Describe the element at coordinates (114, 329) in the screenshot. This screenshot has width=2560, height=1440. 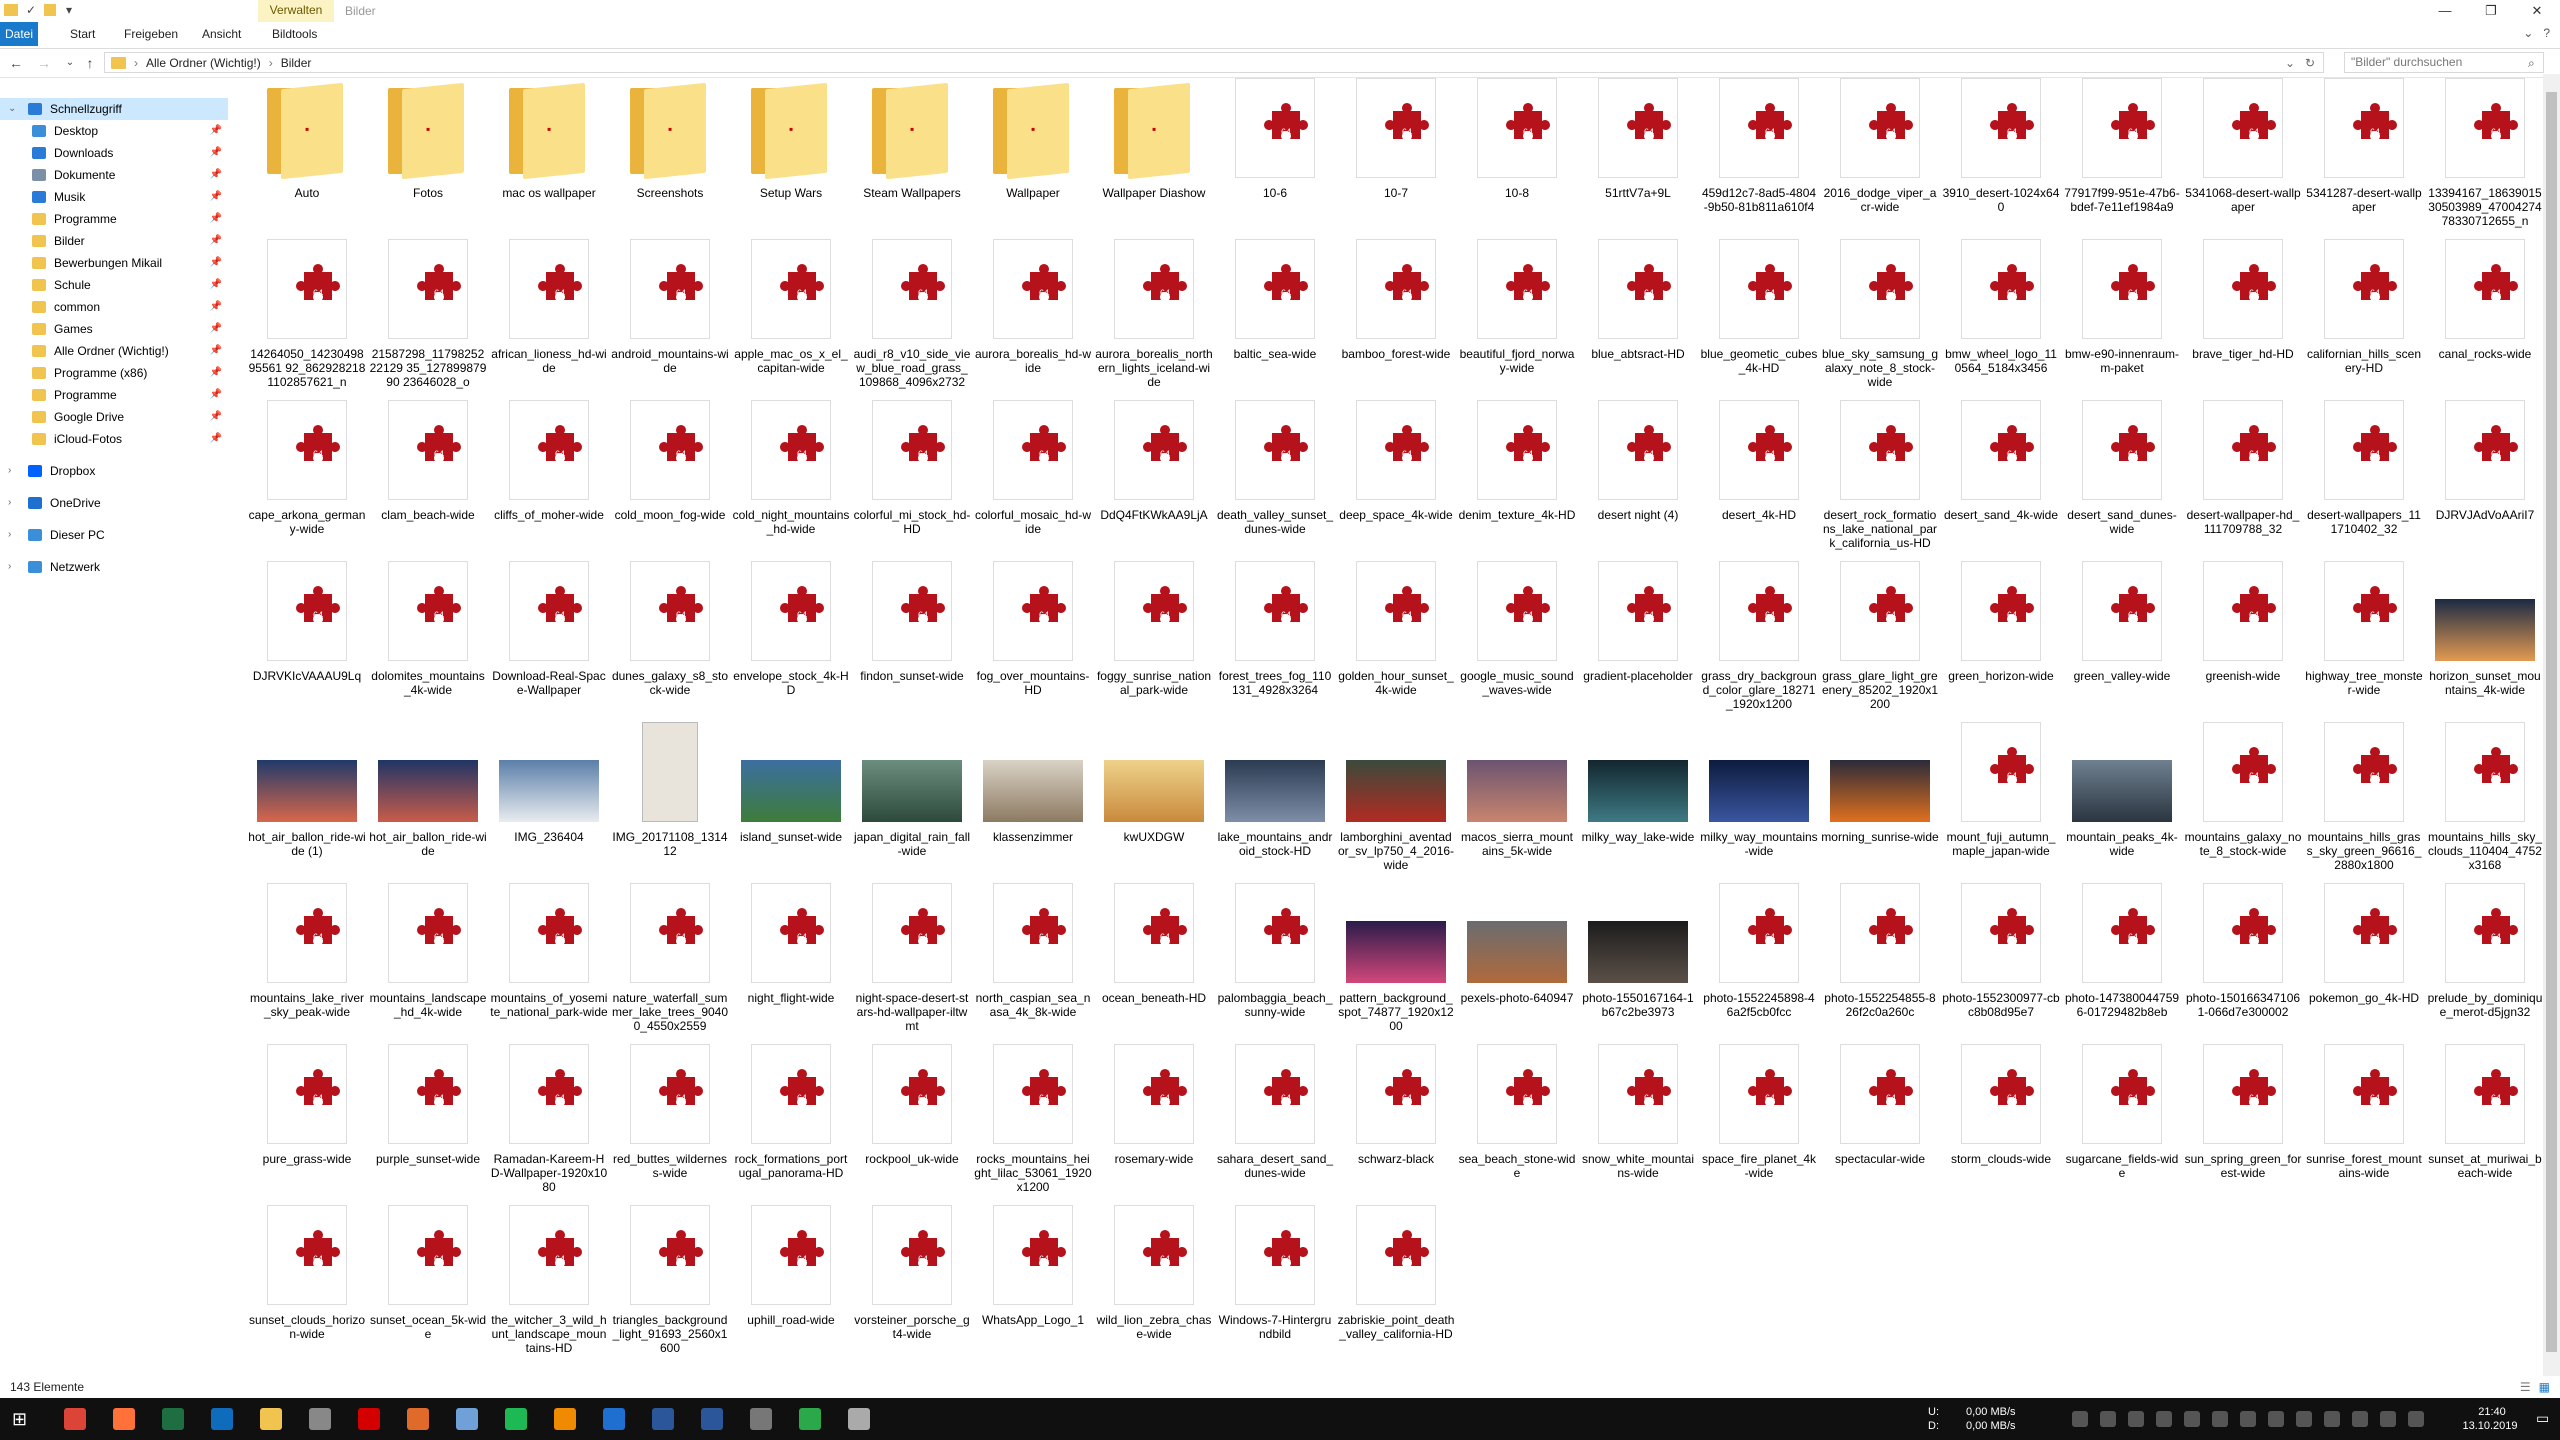
I see `sidebar-item: Games 📌` at that location.